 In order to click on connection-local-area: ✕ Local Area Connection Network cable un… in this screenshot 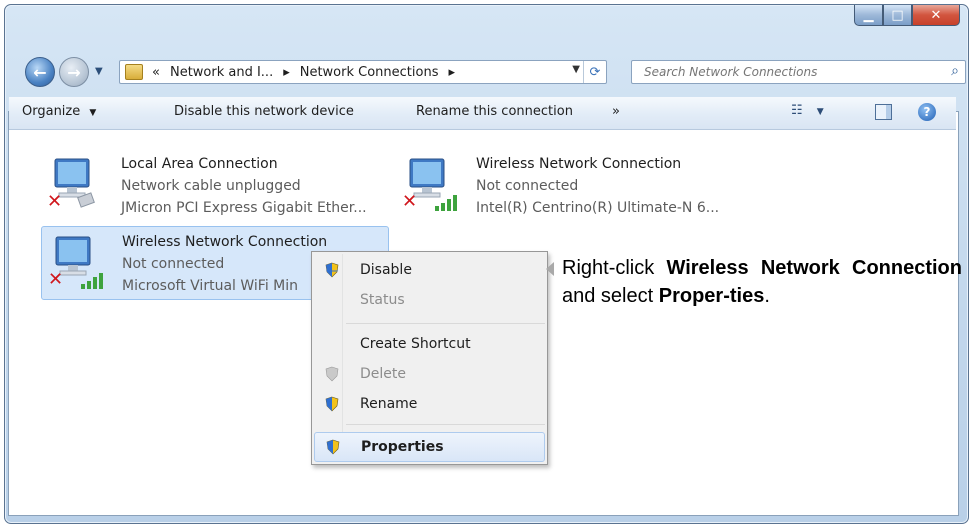, I will do `click(216, 185)`.